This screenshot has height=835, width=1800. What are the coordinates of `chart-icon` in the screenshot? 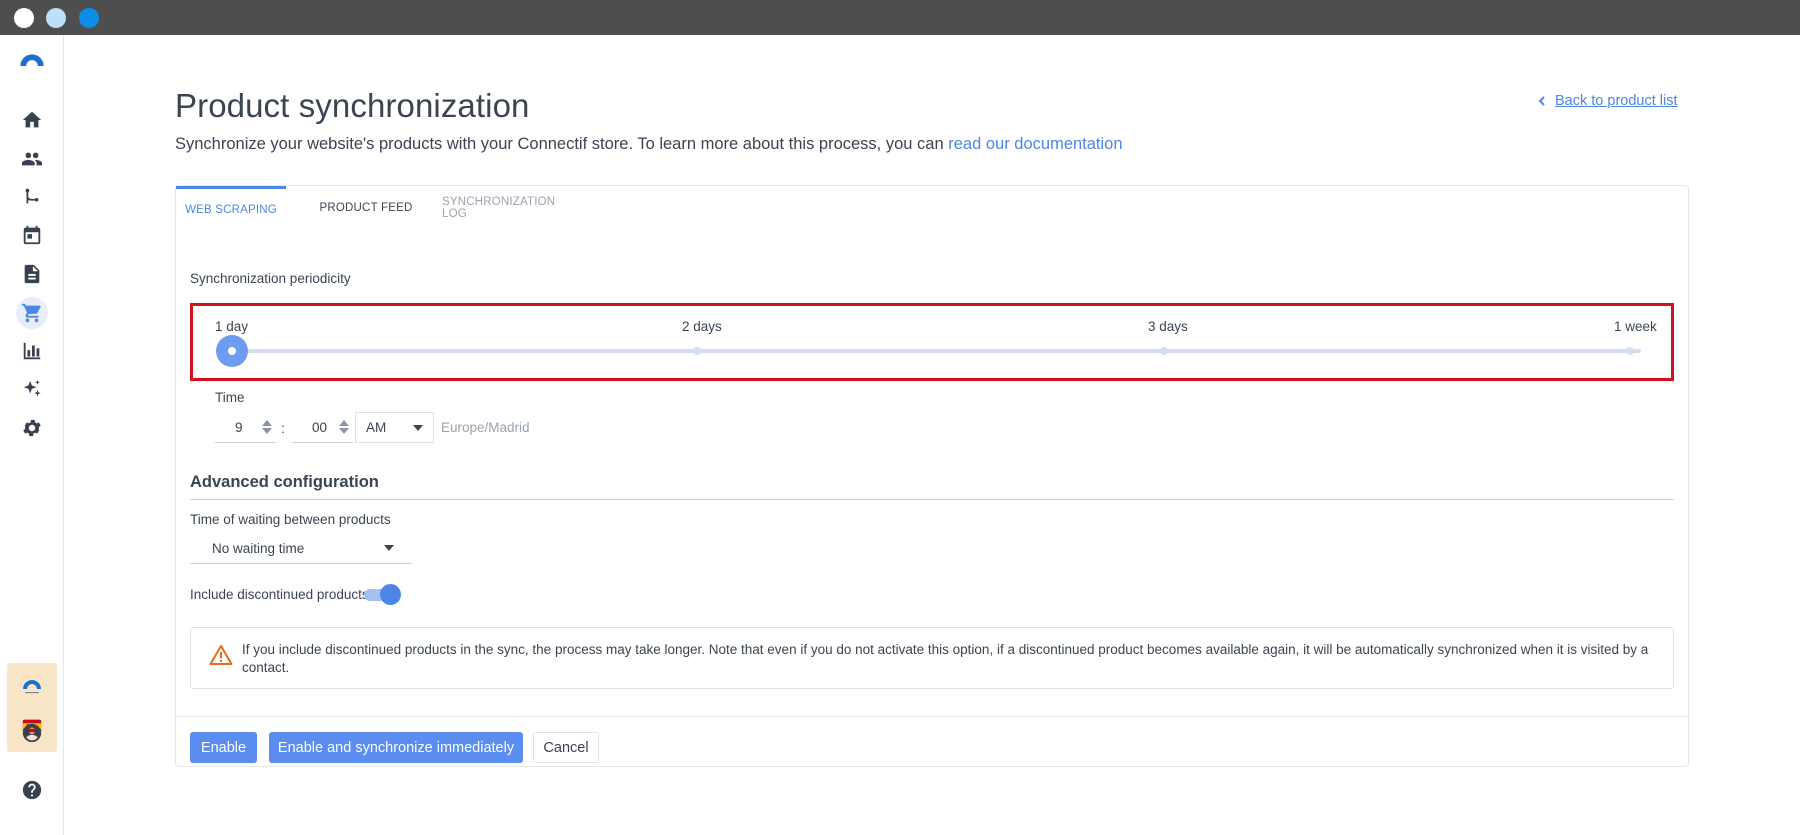 It's located at (32, 351).